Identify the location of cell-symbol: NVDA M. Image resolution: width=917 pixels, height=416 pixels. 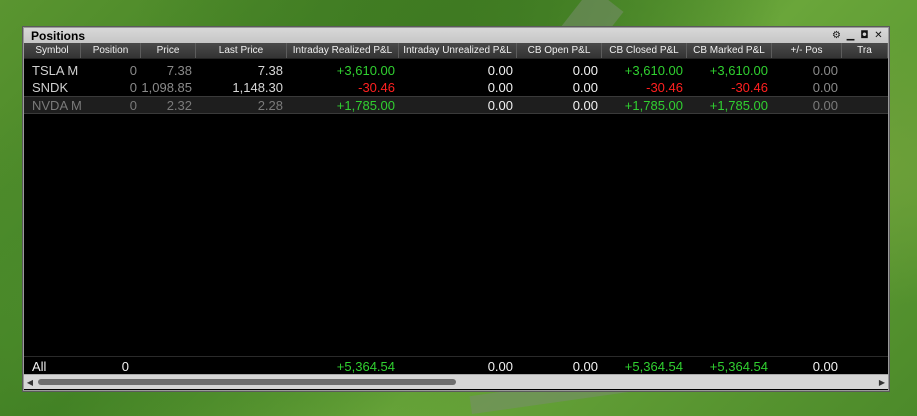
(56, 105).